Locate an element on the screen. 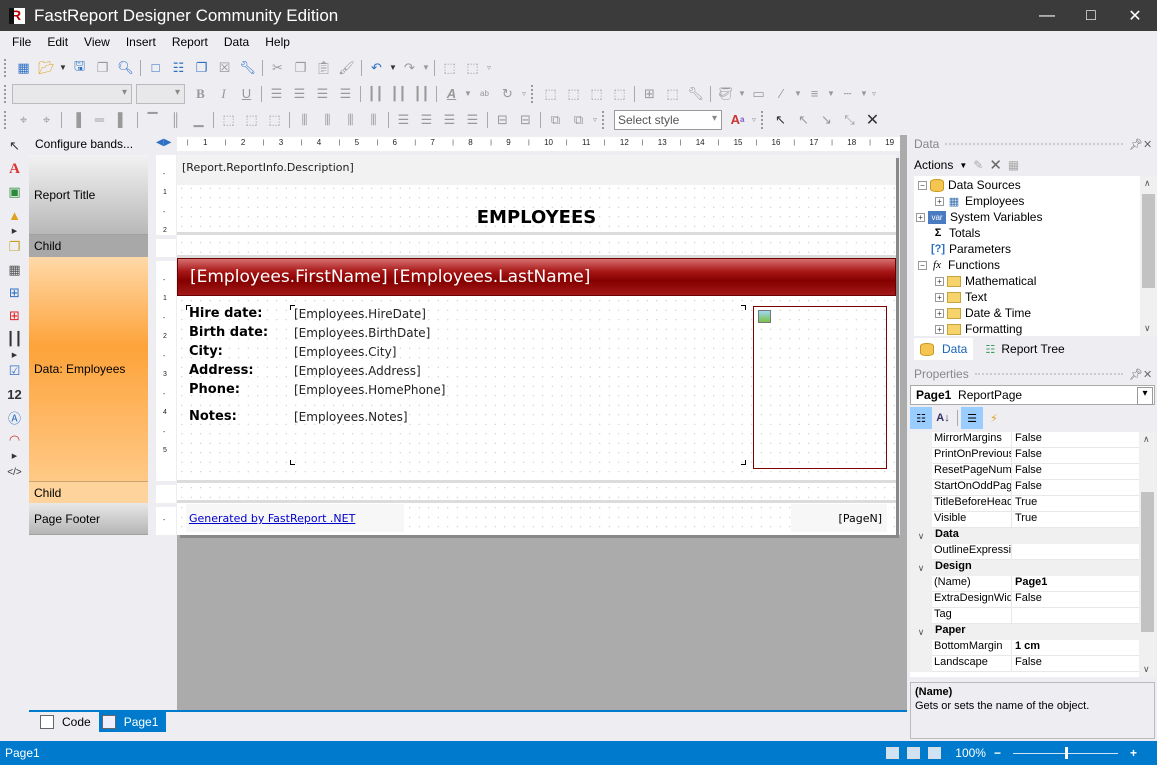 The image size is (1157, 765). increase-vert-space-icon: ☰ is located at coordinates (426, 120).